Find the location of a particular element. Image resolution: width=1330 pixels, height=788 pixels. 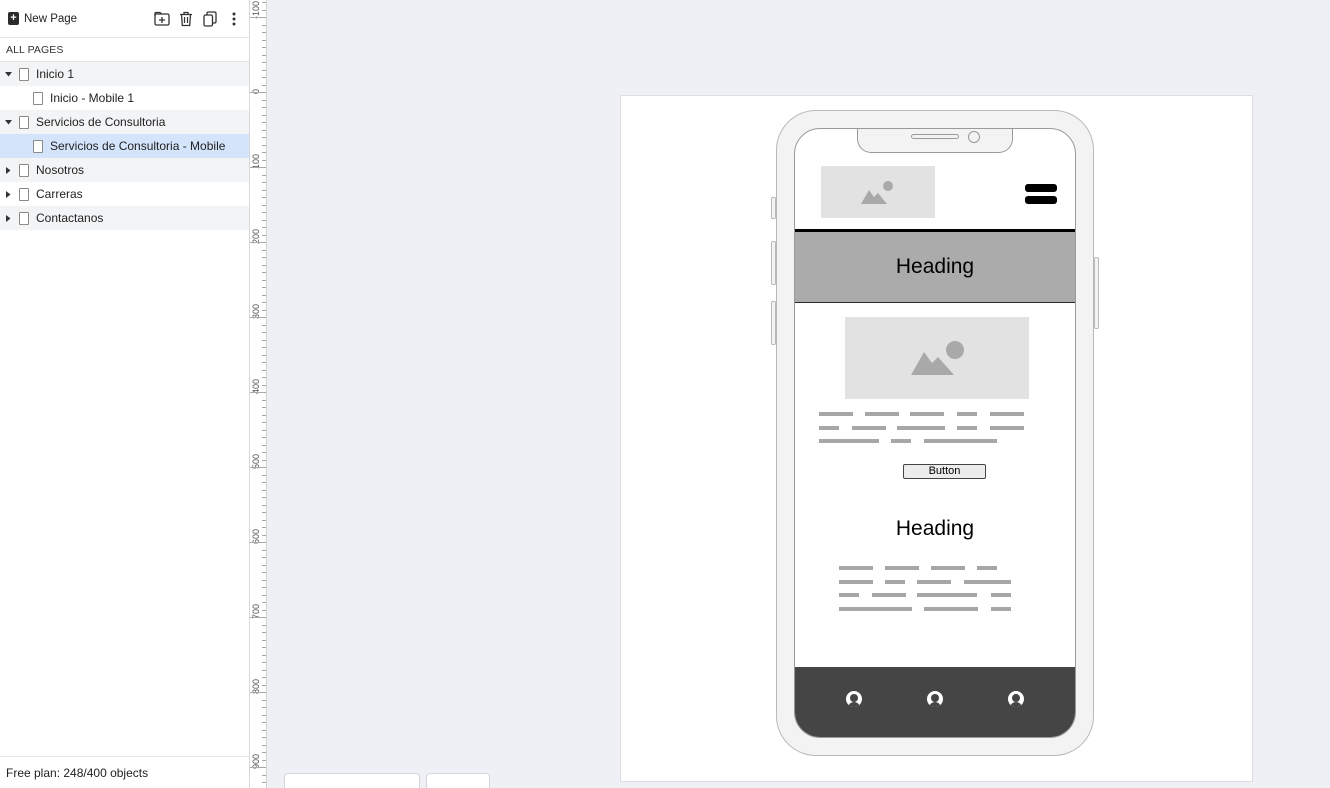

hero-banner: Heading is located at coordinates (935, 267).